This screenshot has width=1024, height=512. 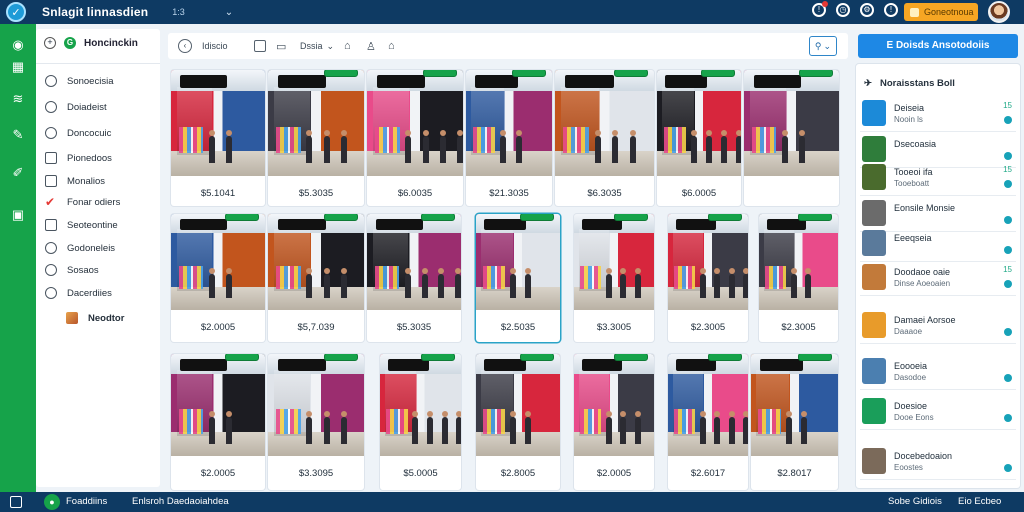 I want to click on product-card: $6.3035, so click(x=604, y=138).